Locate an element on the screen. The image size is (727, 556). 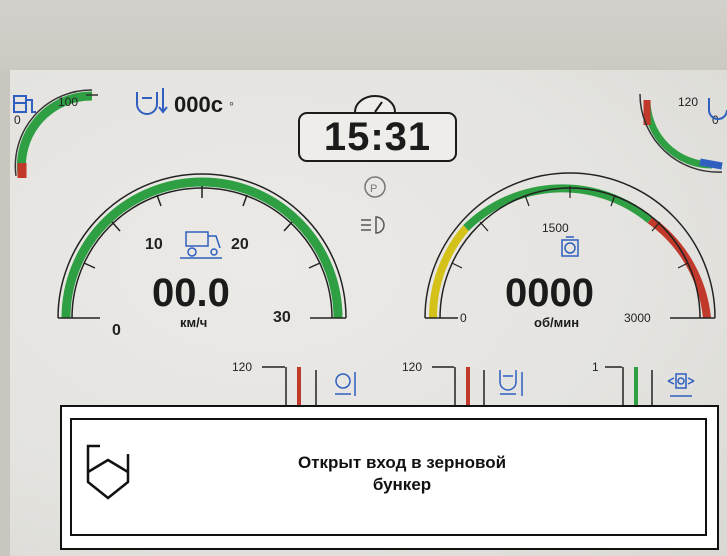
rpm-unit: об/мин is located at coordinates (556, 322).